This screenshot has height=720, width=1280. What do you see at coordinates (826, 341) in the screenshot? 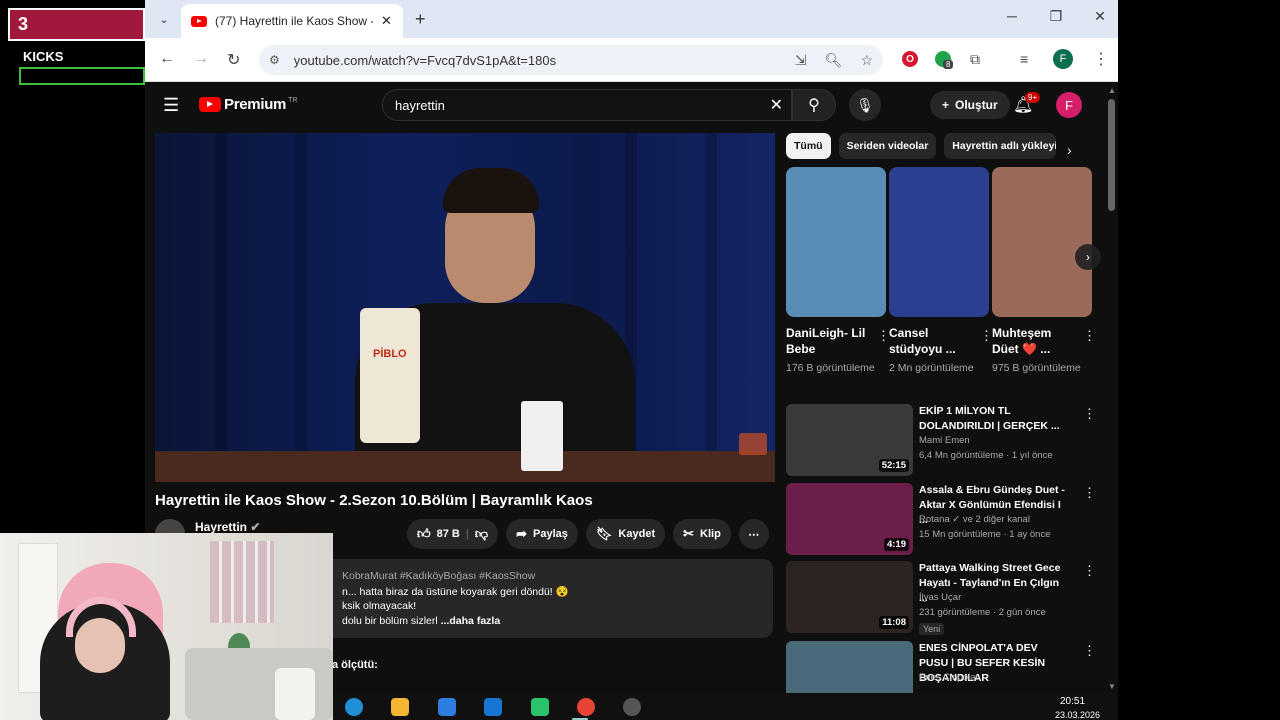
I see `shorts-title: DaniLeigh- Lil Bebe` at bounding box center [826, 341].